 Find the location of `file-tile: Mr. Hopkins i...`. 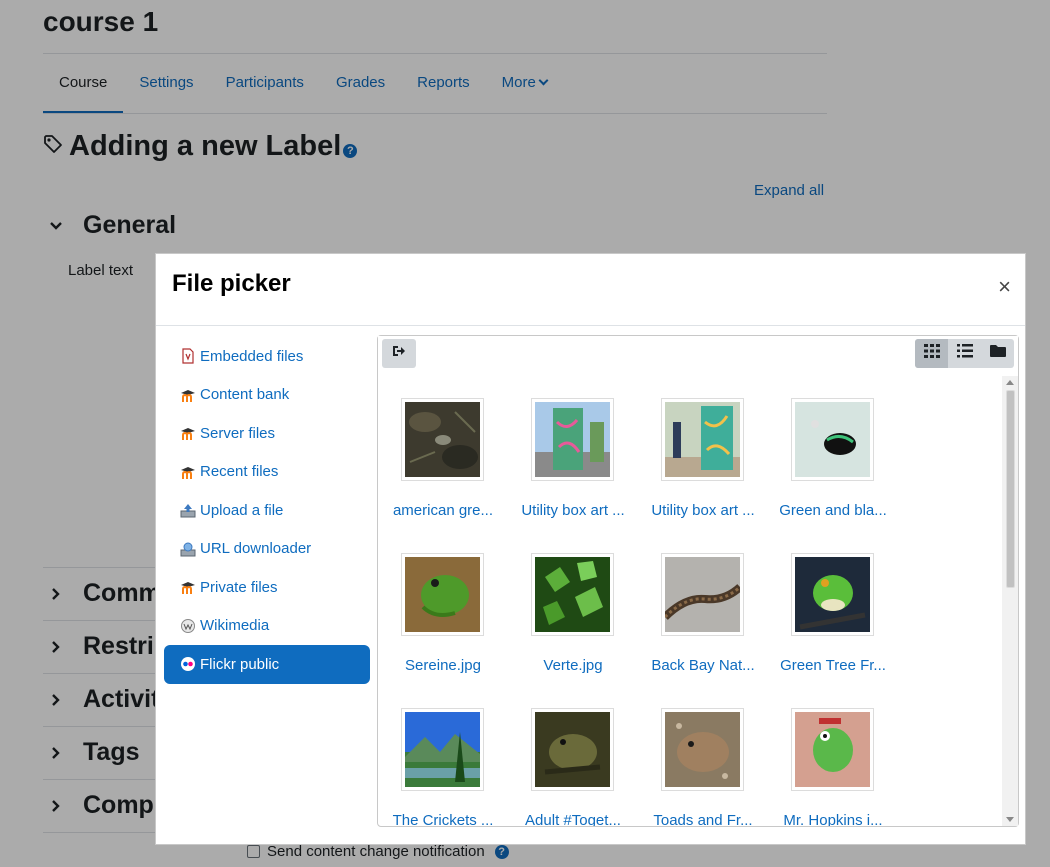

file-tile: Mr. Hopkins i... is located at coordinates (840, 767).